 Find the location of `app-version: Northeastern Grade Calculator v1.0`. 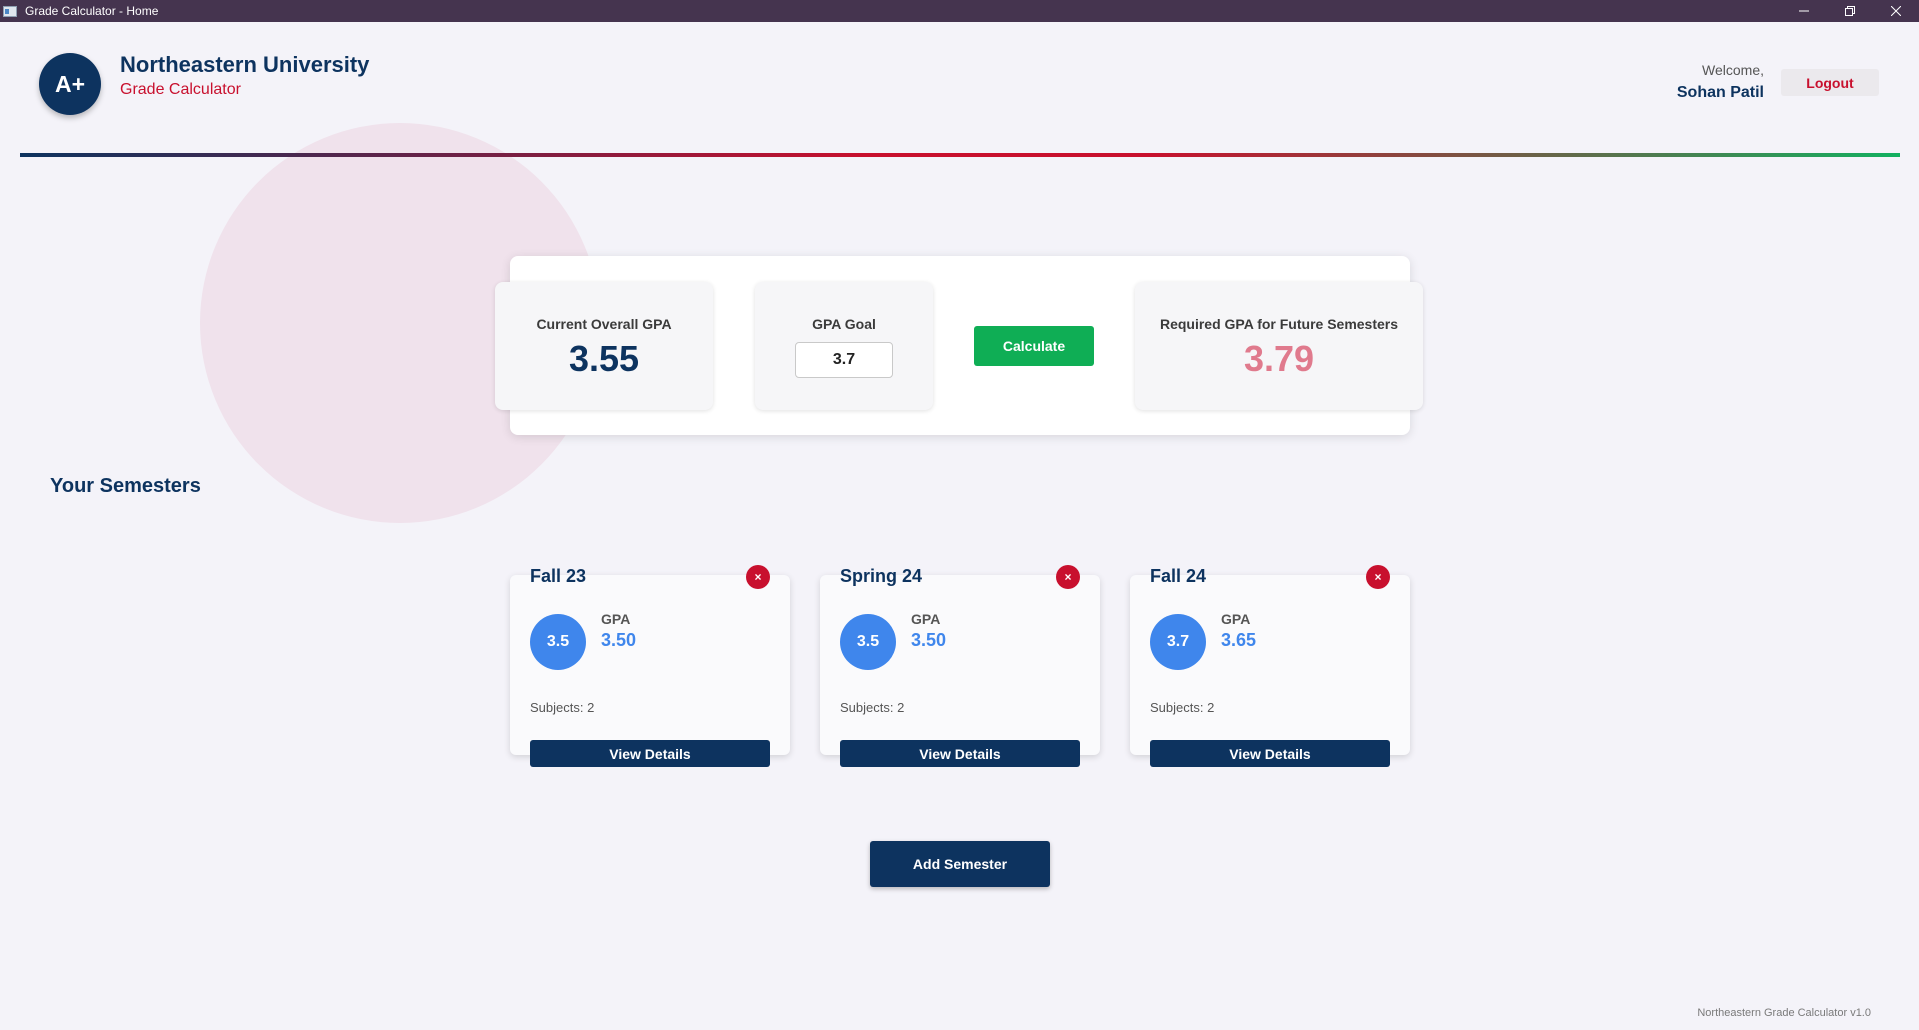

app-version: Northeastern Grade Calculator v1.0 is located at coordinates (1784, 1013).